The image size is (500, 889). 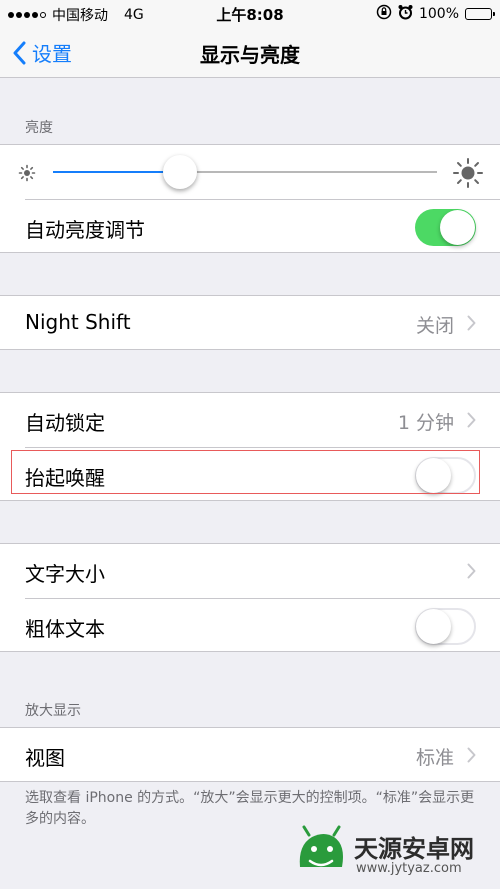 I want to click on battery-percentage: 100%, so click(x=438, y=14).